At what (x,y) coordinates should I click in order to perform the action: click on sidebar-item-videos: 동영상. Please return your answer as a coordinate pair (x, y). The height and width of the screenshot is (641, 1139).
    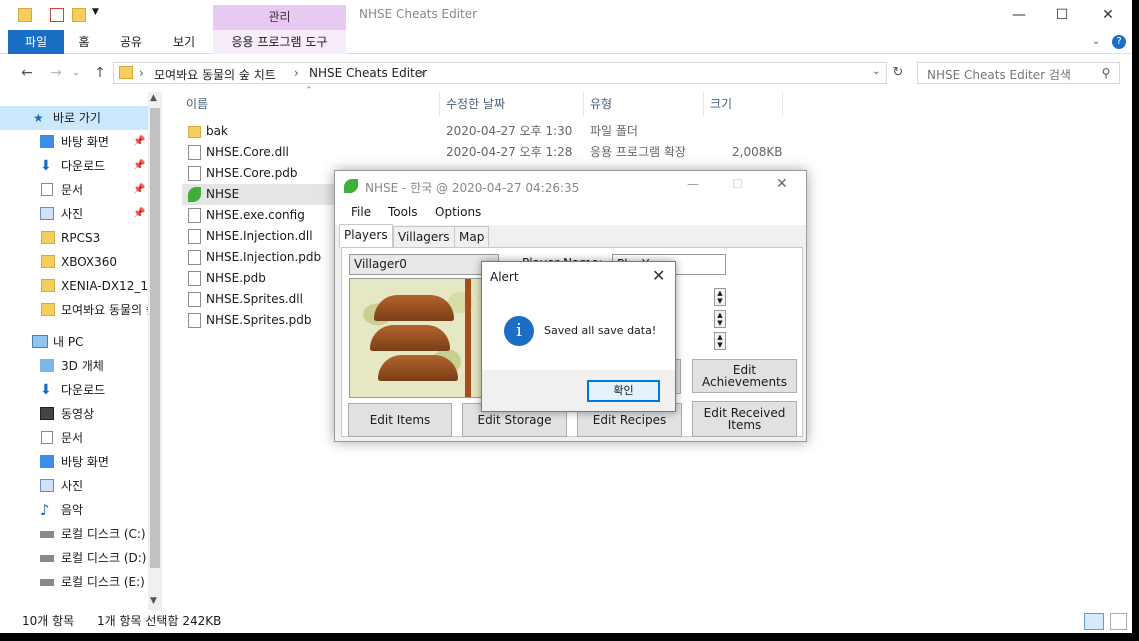
    Looking at the image, I should click on (74, 414).